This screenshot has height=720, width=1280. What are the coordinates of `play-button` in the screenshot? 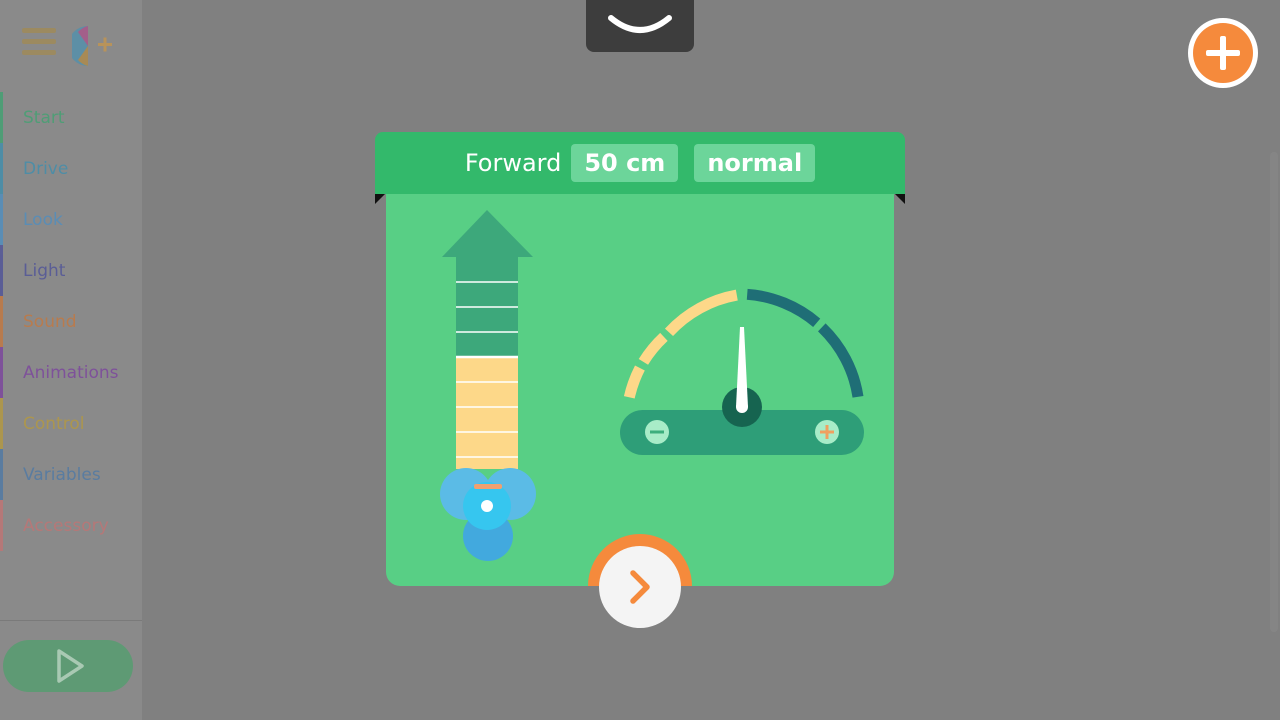 It's located at (68, 666).